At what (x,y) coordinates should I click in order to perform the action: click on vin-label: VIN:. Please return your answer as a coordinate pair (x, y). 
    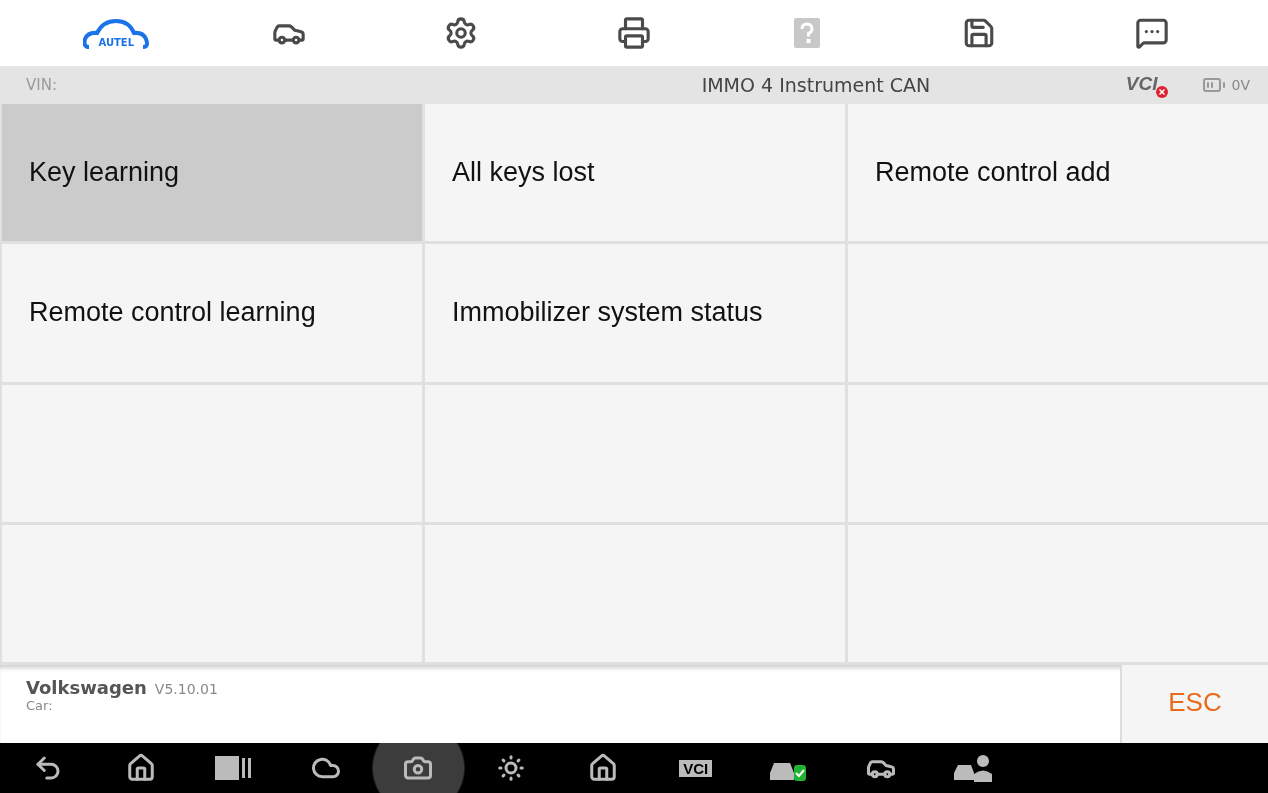
    Looking at the image, I should click on (42, 85).